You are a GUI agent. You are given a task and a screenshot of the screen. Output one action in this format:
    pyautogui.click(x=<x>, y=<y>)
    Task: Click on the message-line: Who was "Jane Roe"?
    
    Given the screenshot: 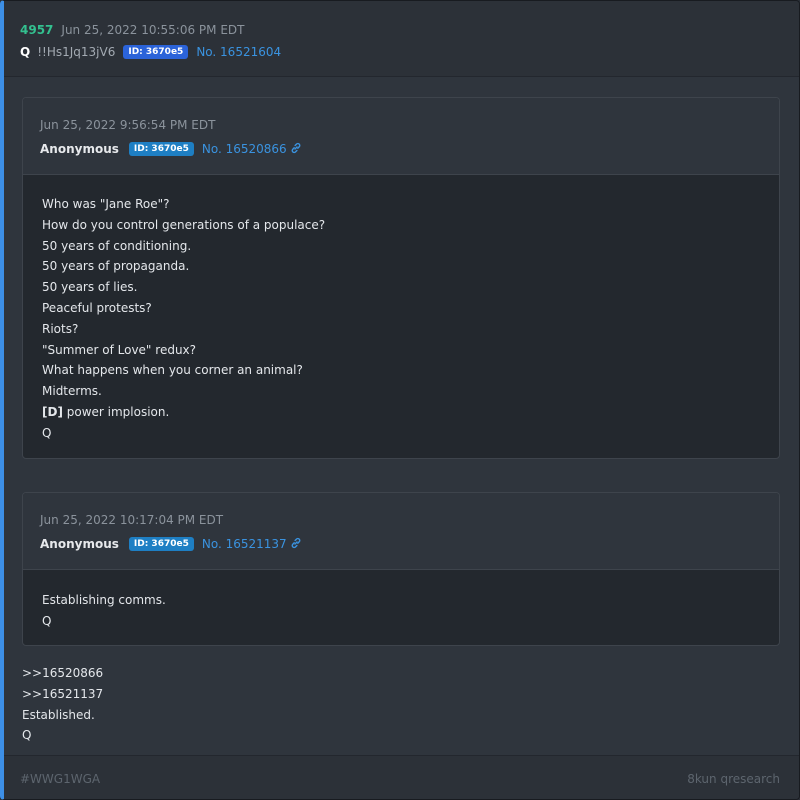 What is the action you would take?
    pyautogui.click(x=106, y=204)
    